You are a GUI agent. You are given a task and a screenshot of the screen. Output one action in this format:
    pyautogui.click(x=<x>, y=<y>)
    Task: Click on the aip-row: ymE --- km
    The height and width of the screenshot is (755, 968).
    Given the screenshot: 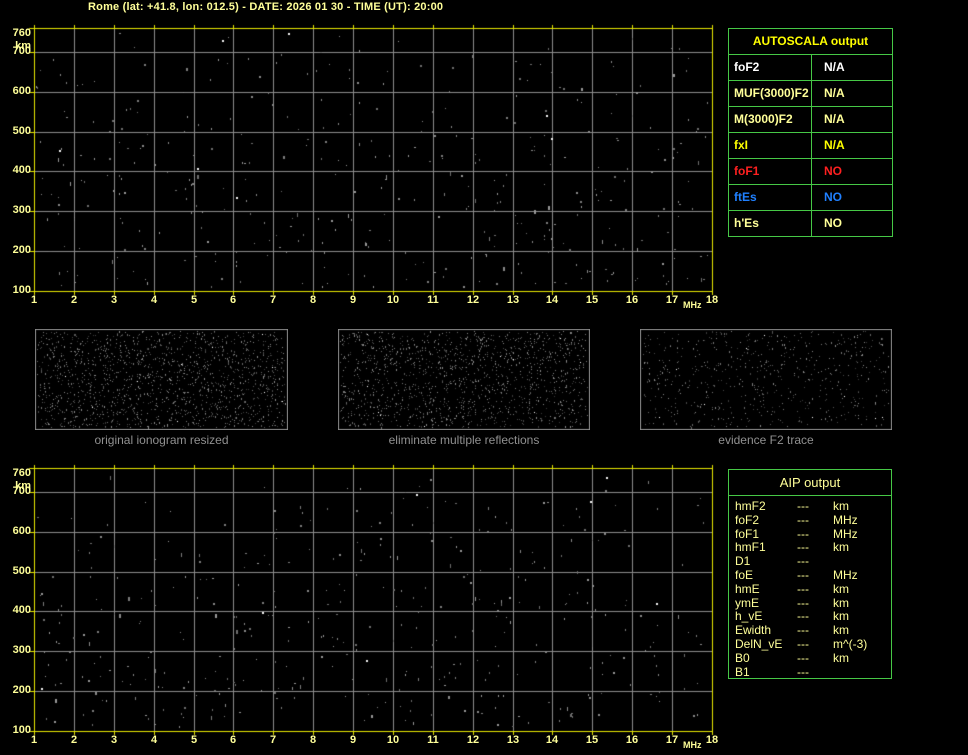 What is the action you would take?
    pyautogui.click(x=810, y=603)
    